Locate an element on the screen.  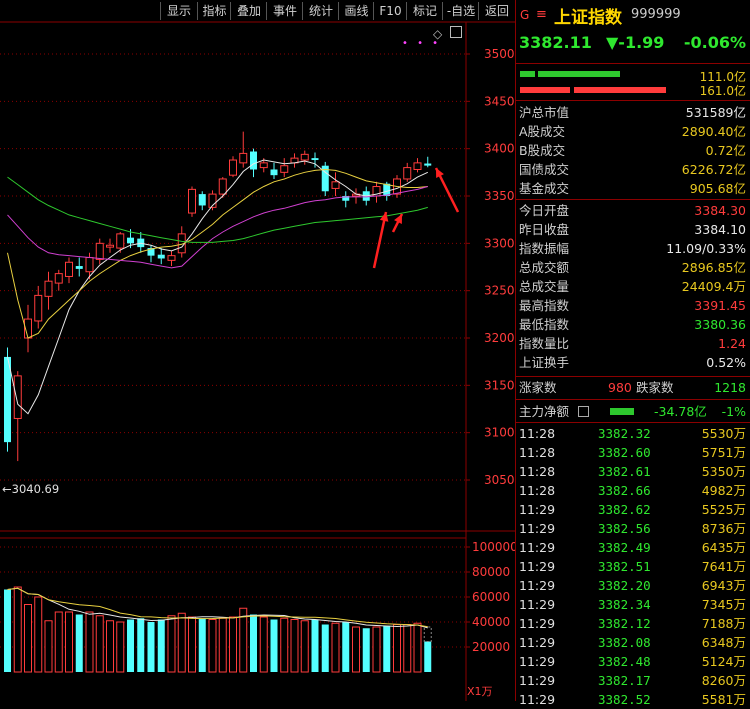
stat-value: 905.68亿 is located at coordinates (717, 188).